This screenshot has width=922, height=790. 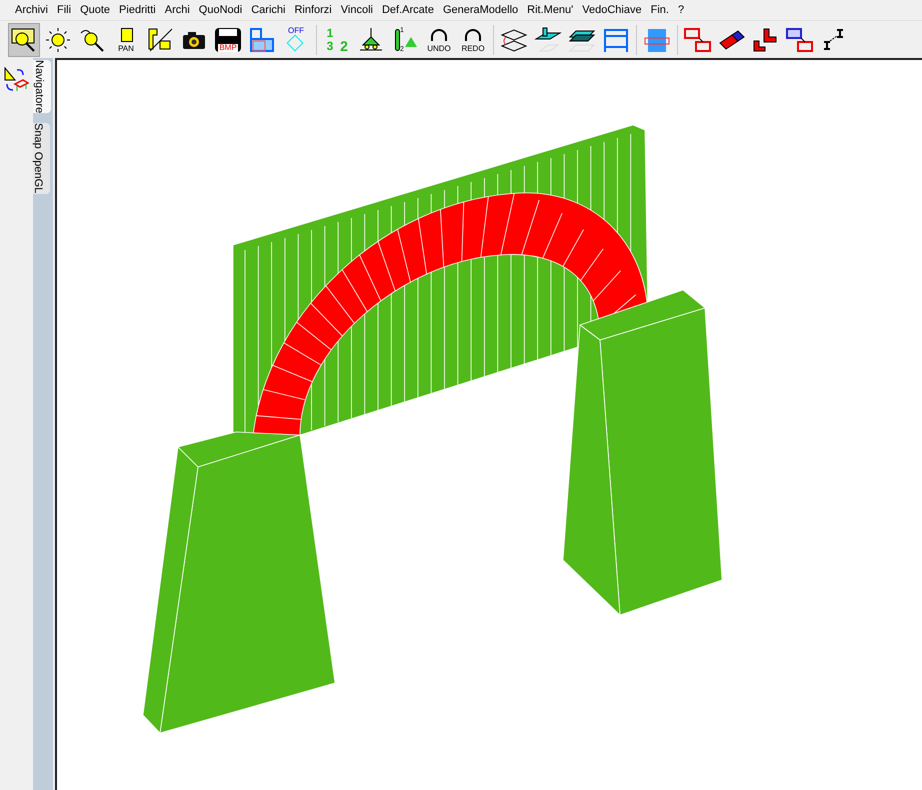 I want to click on icon-label: REDO, so click(x=473, y=48).